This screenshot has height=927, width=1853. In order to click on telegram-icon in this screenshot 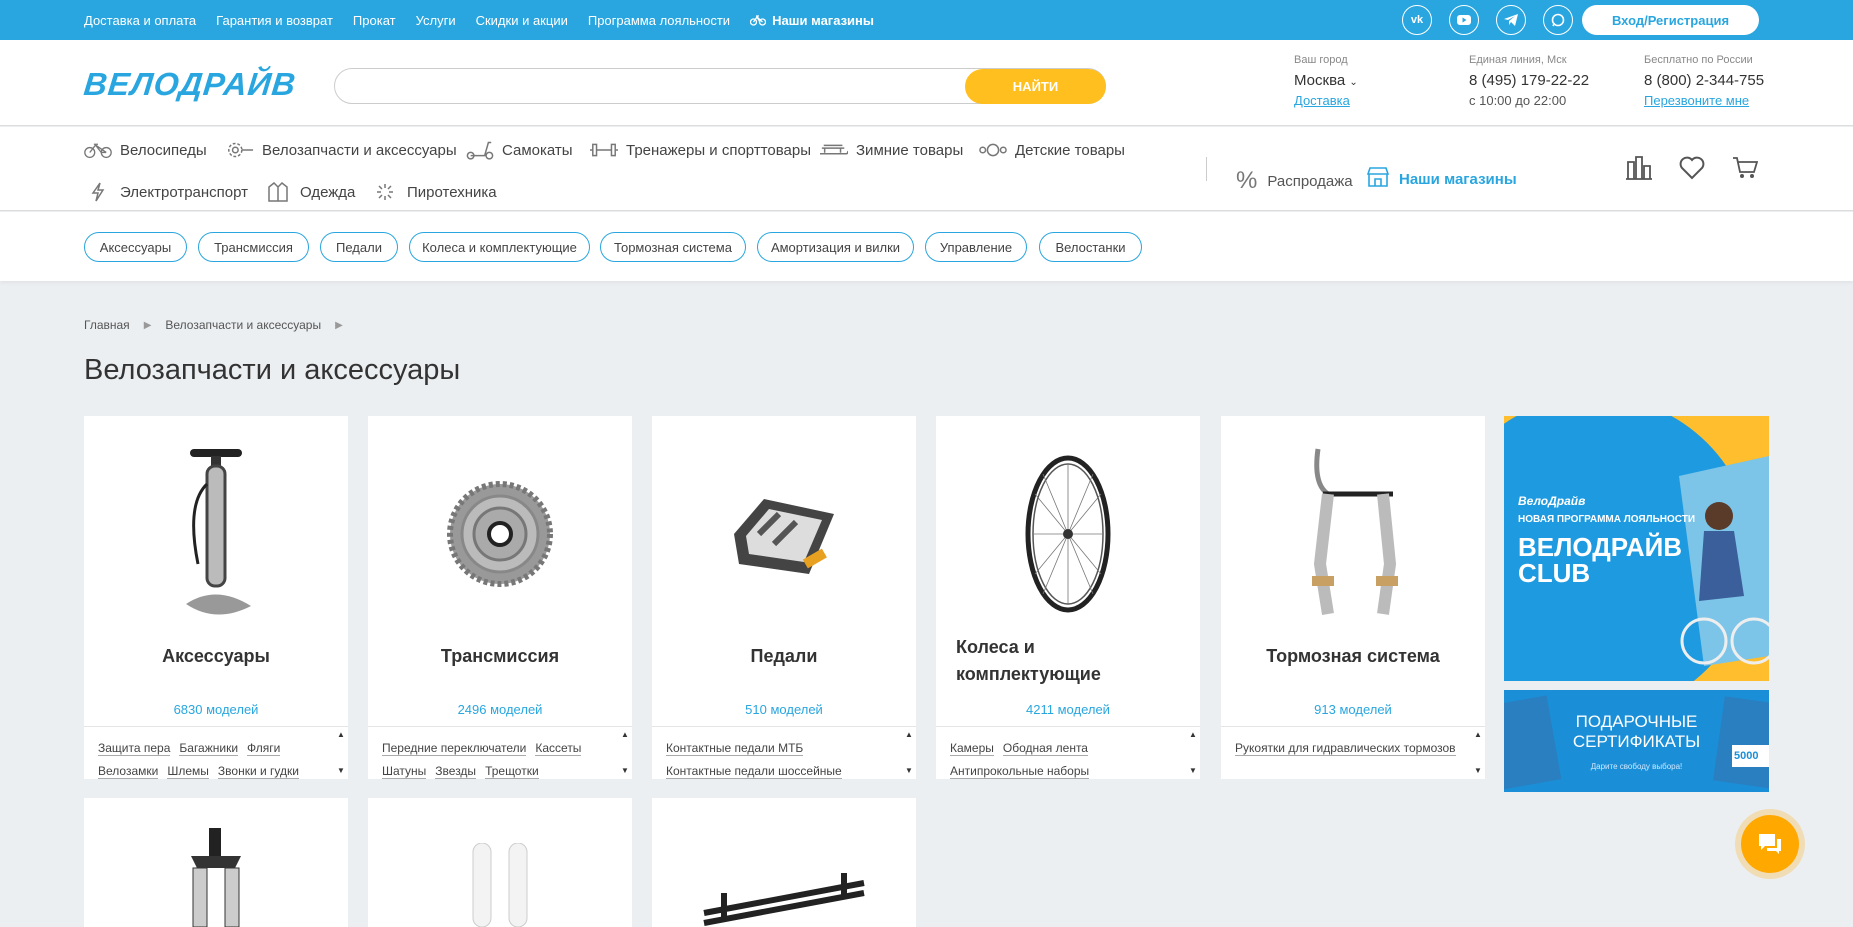, I will do `click(1511, 20)`.